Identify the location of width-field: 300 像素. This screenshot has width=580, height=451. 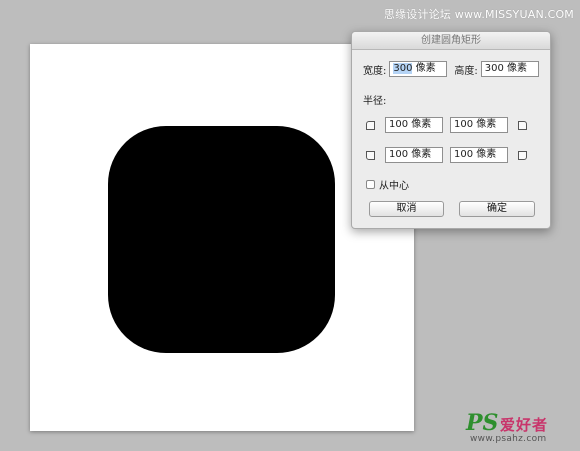
(418, 69).